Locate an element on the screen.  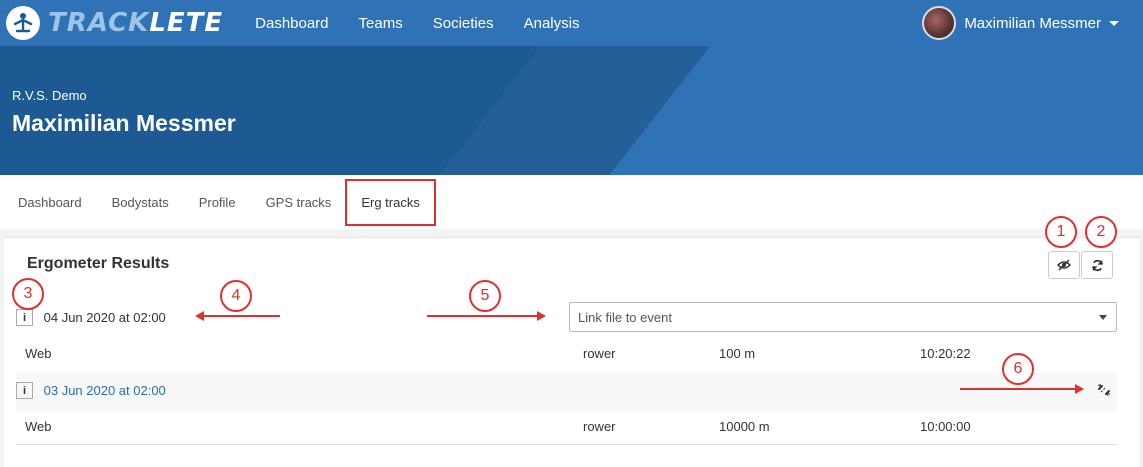
tab-profile: Profile is located at coordinates (217, 202).